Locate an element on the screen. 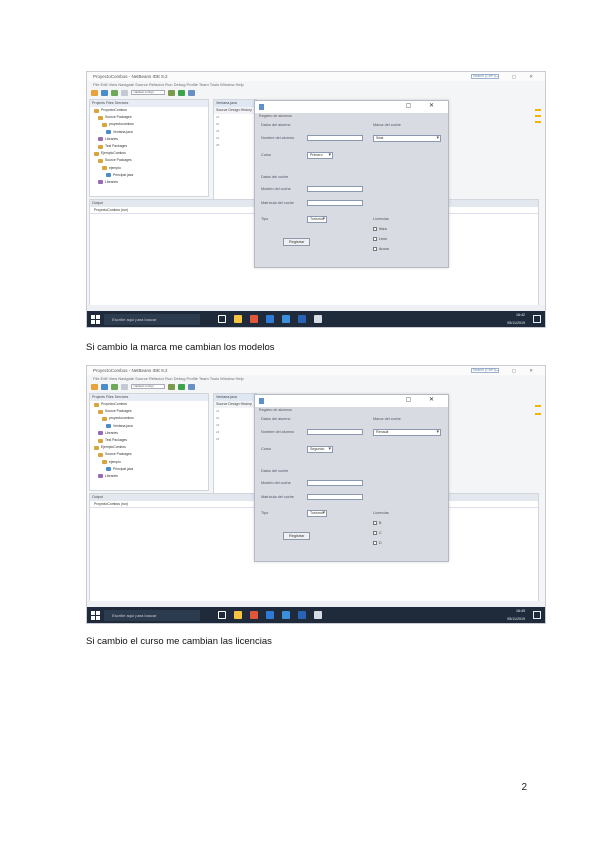 The image size is (599, 848). course-combo: Primero is located at coordinates (320, 155).